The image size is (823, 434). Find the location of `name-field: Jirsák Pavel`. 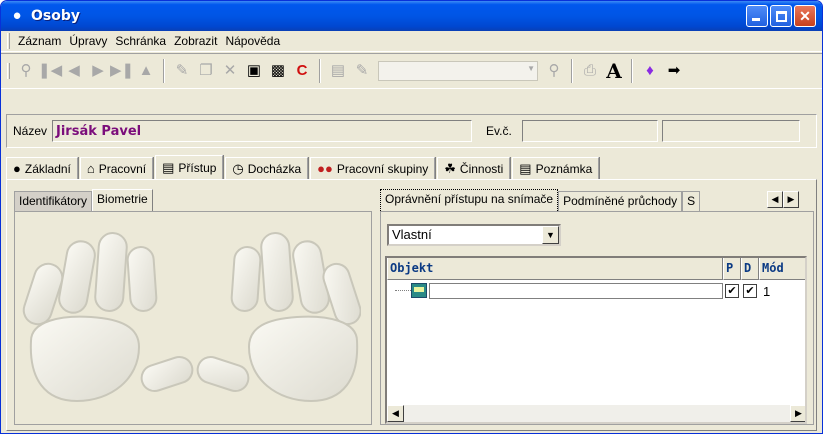

name-field: Jirsák Pavel is located at coordinates (262, 131).